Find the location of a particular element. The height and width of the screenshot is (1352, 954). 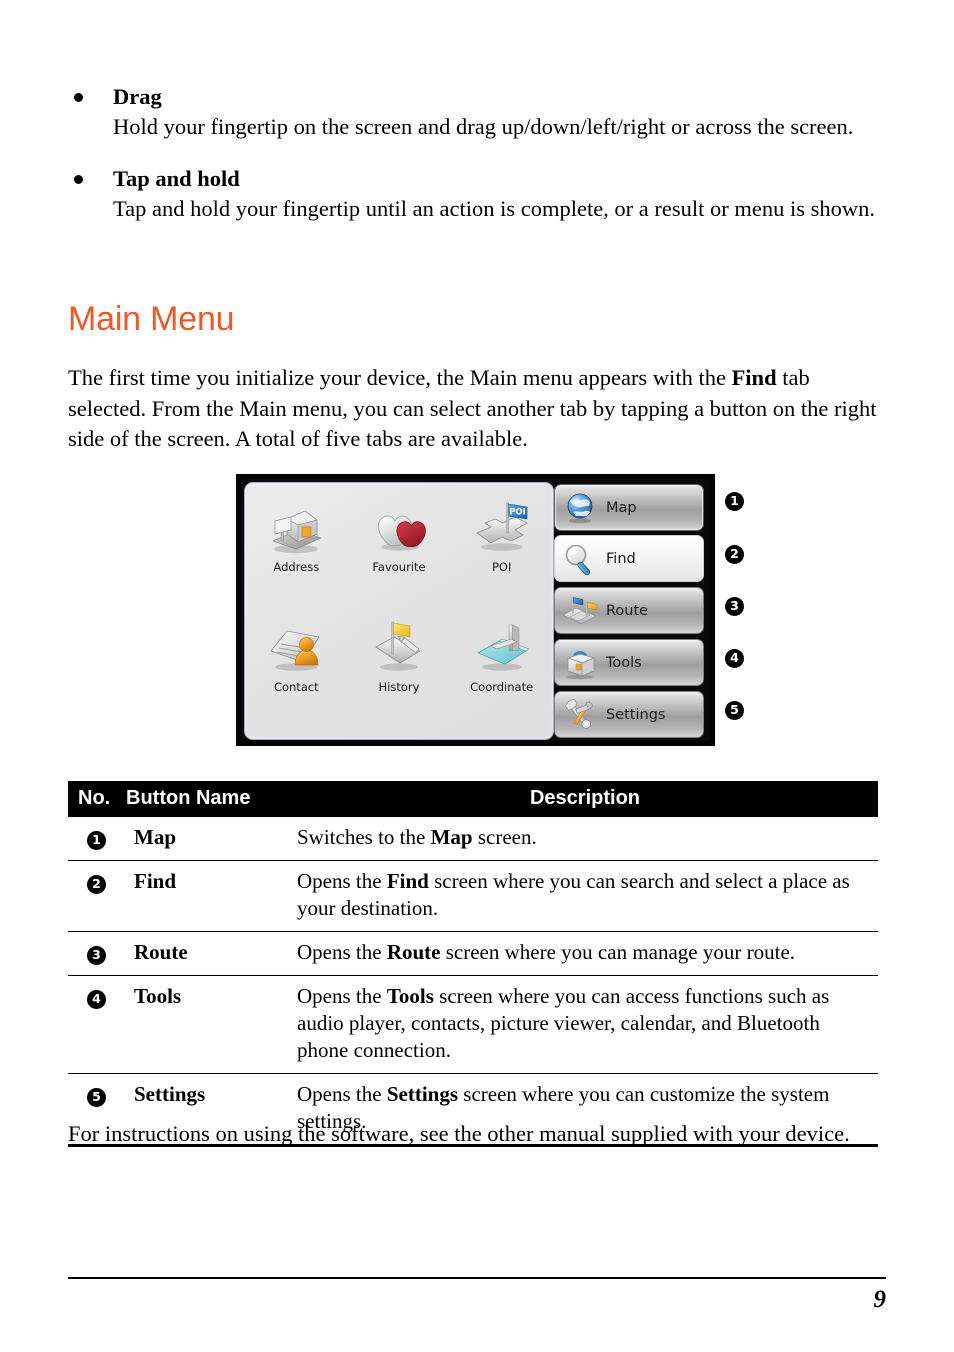

page-number: 9 is located at coordinates (880, 1299).